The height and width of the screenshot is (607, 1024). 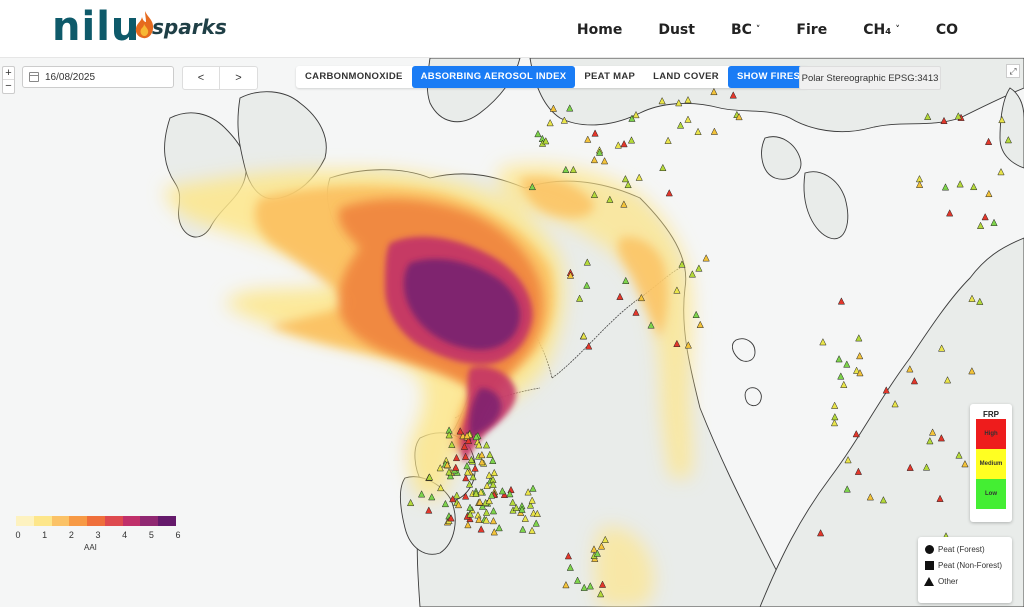 What do you see at coordinates (493, 77) in the screenshot?
I see `layer-button-1: ABSORBING AEROSOL INDEX` at bounding box center [493, 77].